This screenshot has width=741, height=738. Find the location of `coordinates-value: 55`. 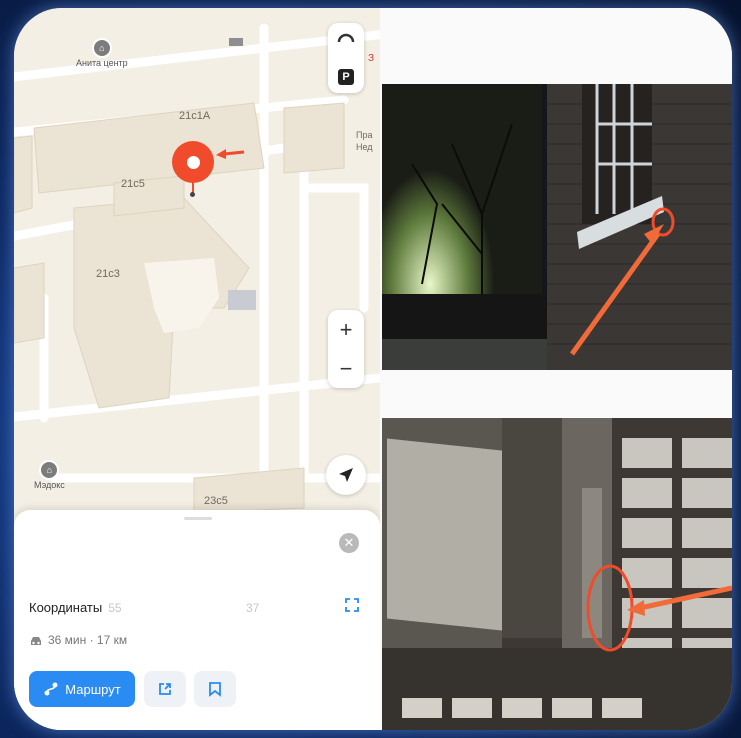

coordinates-value: 55 is located at coordinates (115, 608).